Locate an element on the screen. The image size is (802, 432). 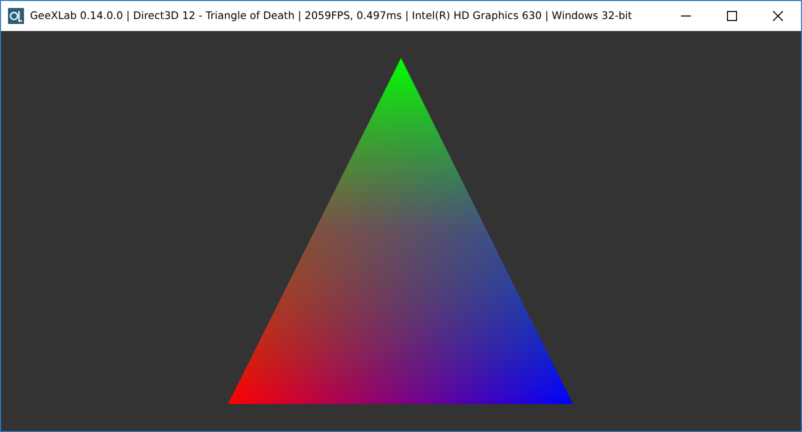
maximize-icon is located at coordinates (732, 16).